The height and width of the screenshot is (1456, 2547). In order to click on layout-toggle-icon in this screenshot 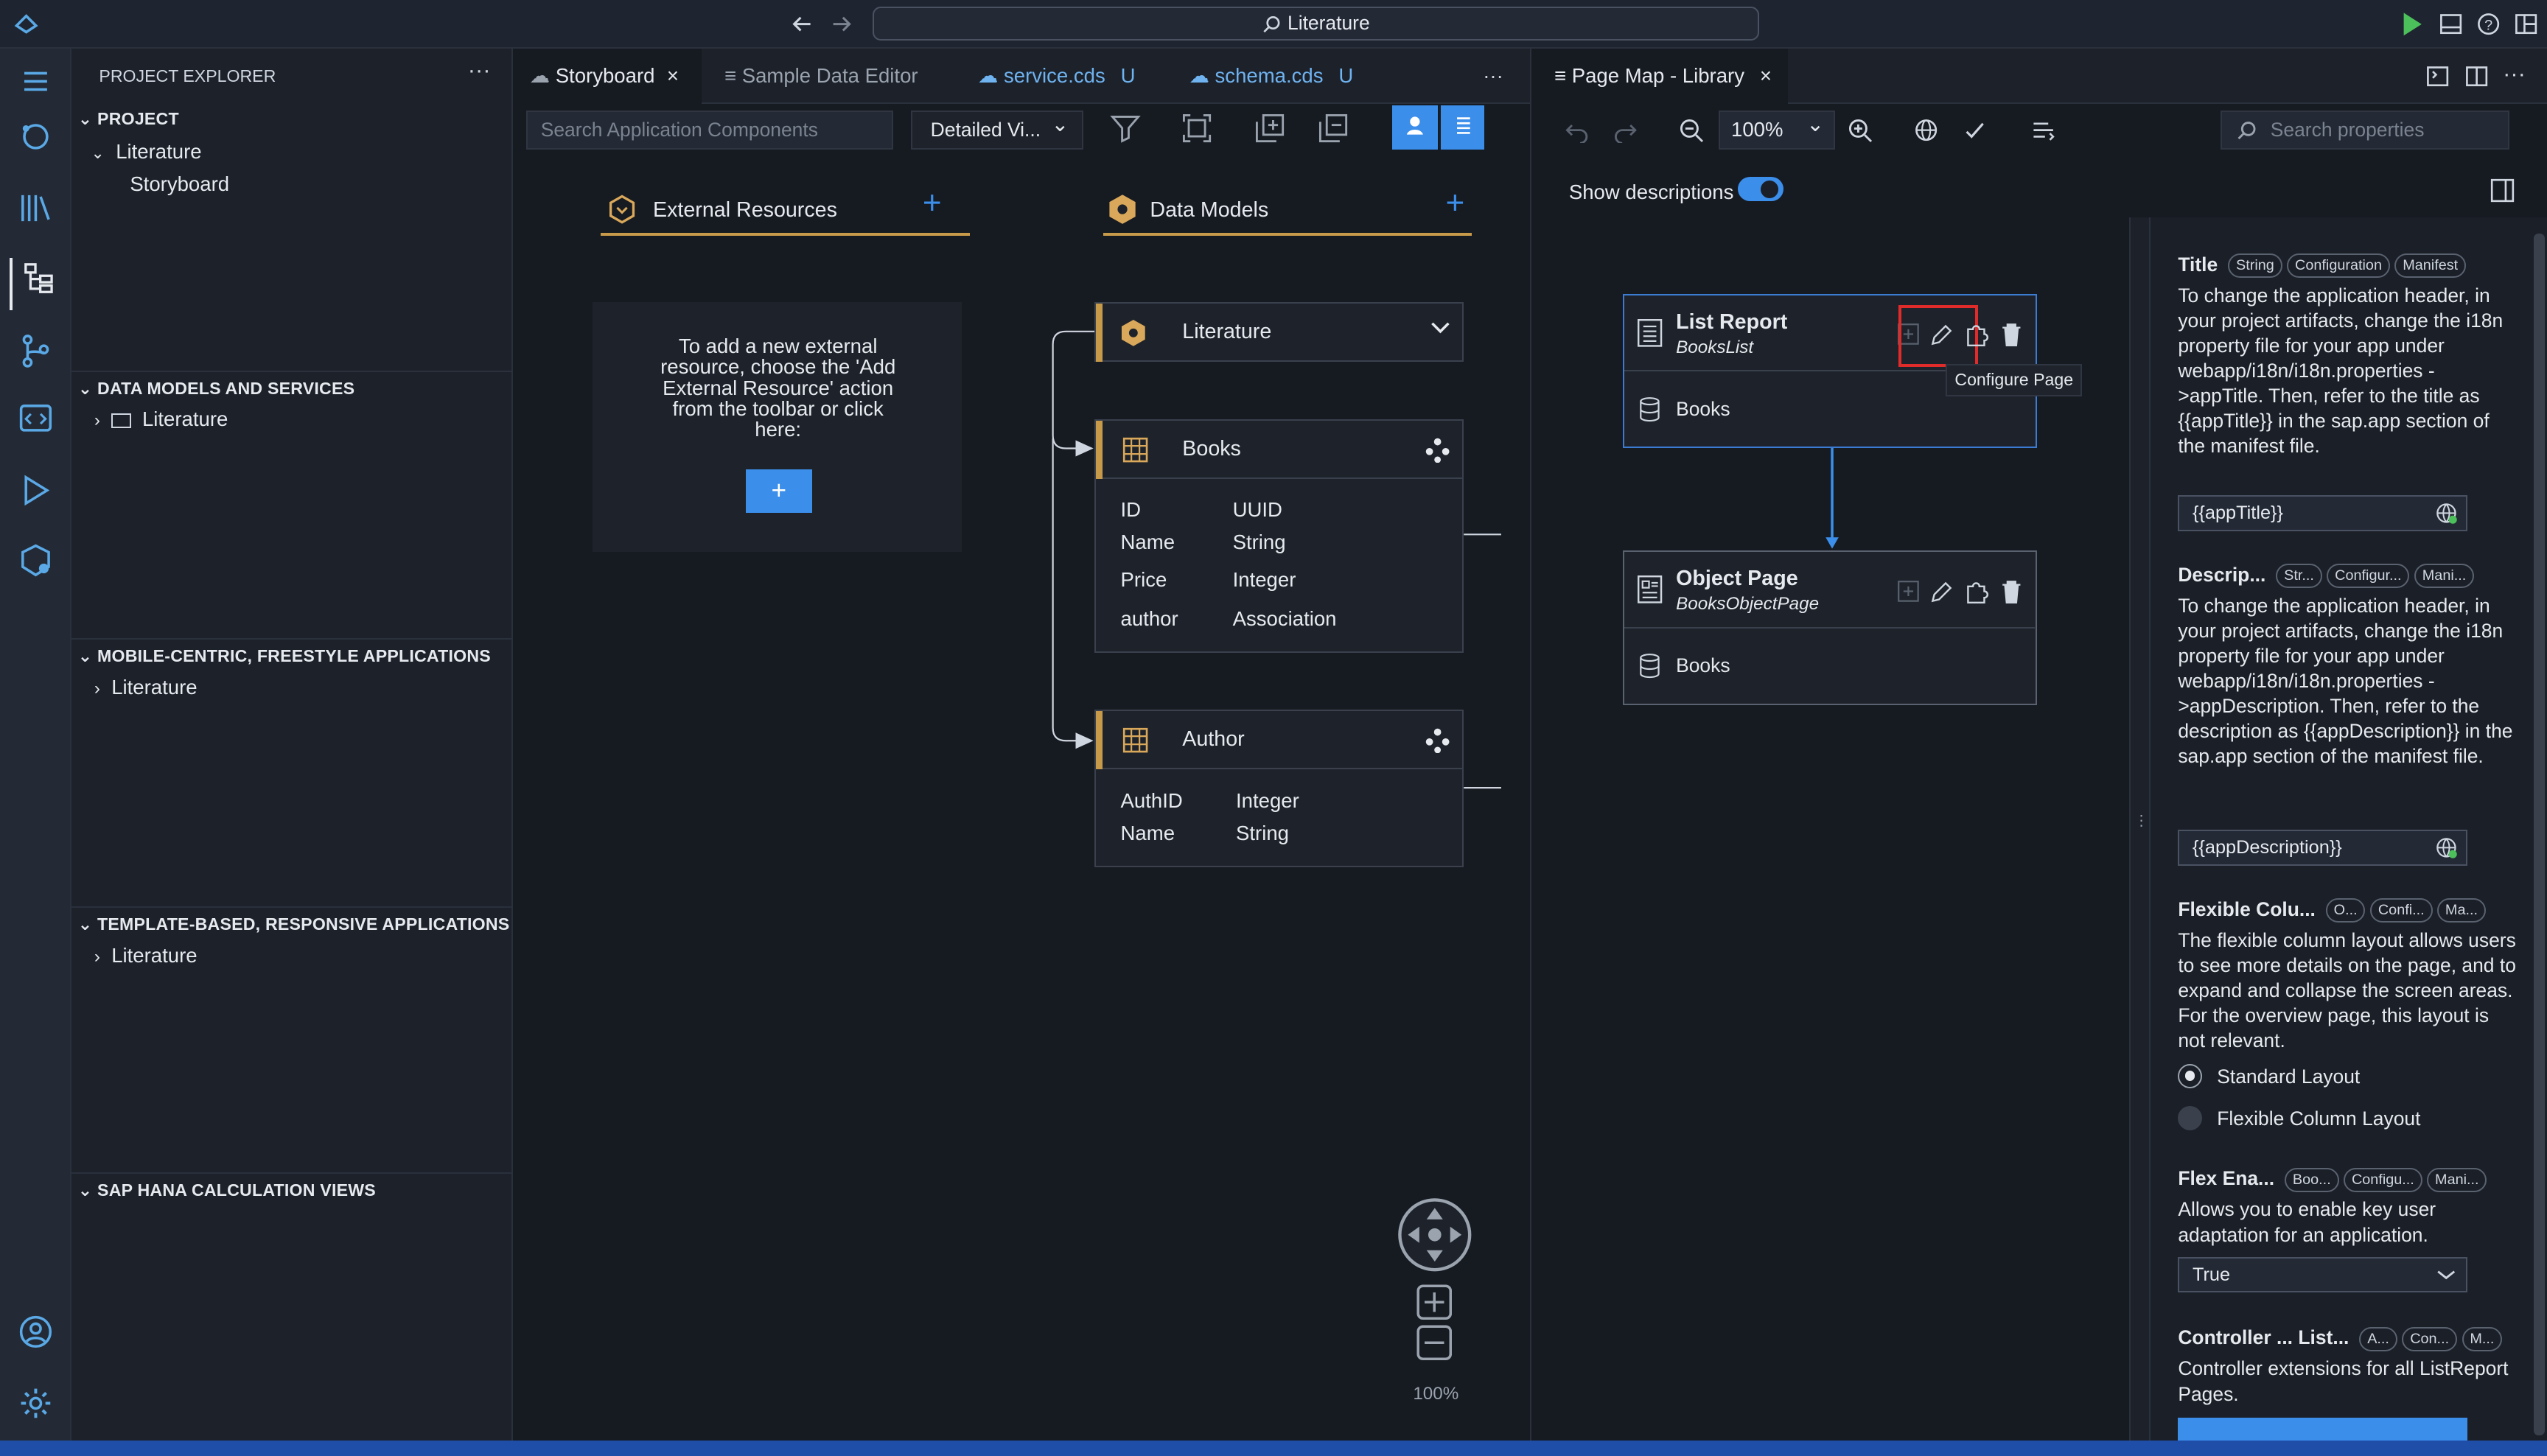, I will do `click(2043, 130)`.